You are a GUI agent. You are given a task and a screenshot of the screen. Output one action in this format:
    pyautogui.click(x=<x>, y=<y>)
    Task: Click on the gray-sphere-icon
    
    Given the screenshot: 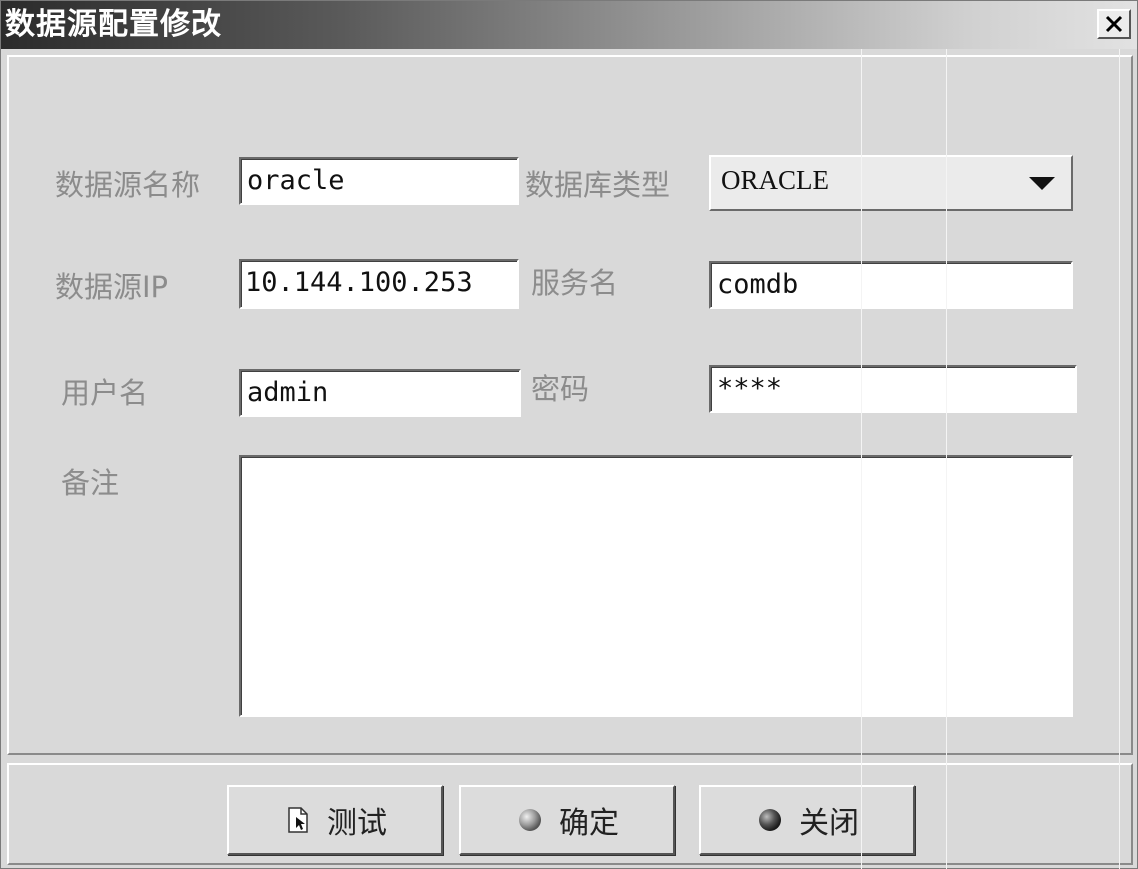 What is the action you would take?
    pyautogui.click(x=530, y=820)
    